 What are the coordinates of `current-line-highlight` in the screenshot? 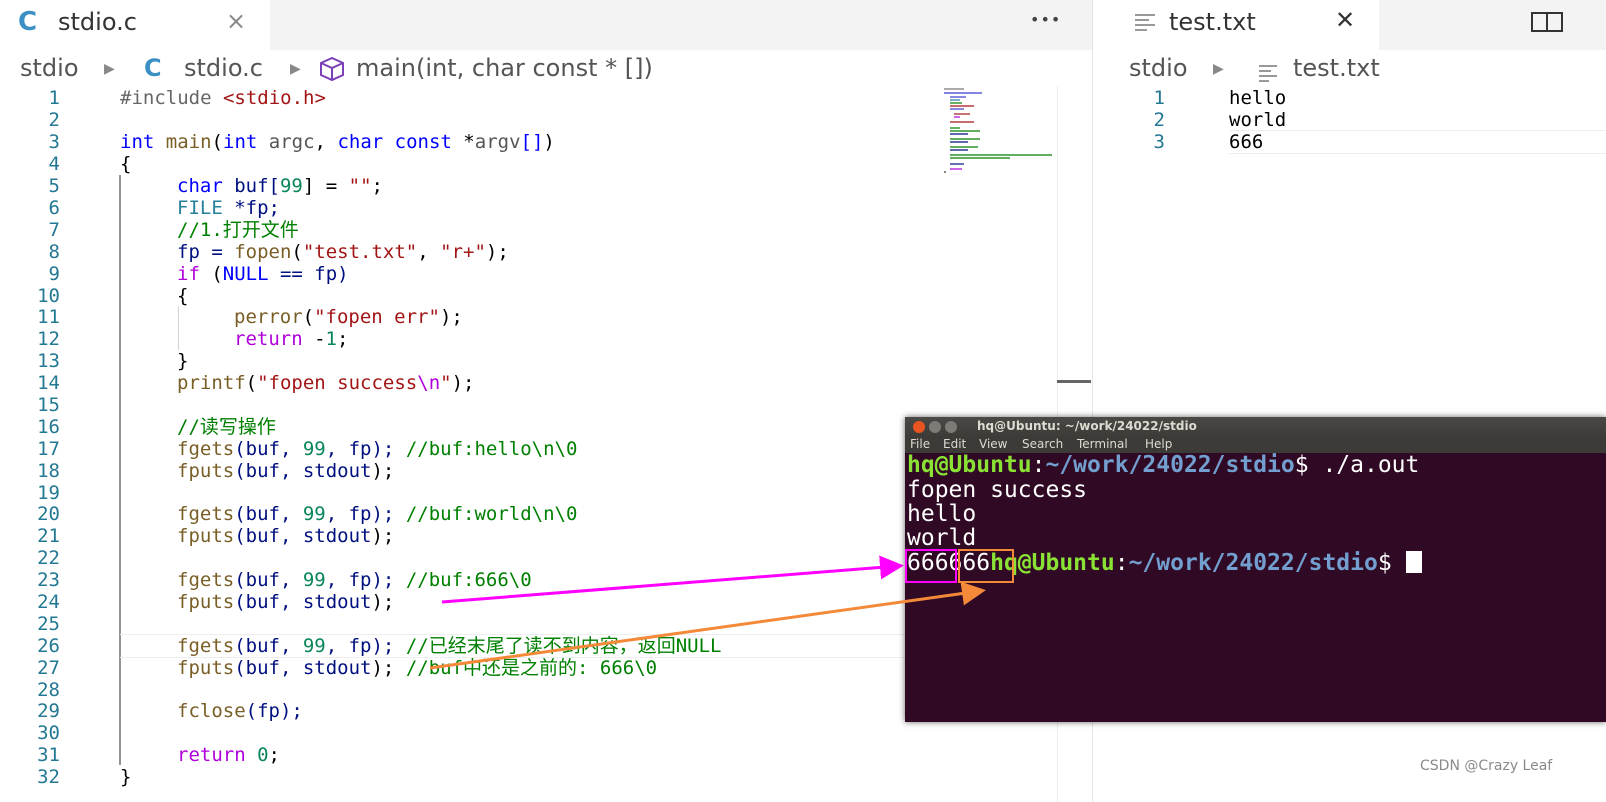 It's located at (1417, 142).